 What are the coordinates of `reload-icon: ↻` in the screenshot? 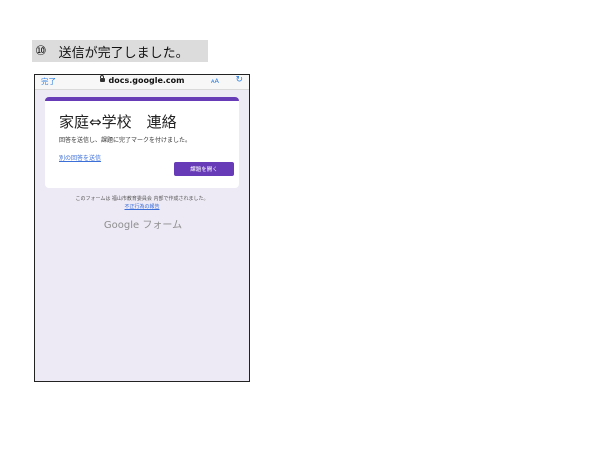 It's located at (239, 80).